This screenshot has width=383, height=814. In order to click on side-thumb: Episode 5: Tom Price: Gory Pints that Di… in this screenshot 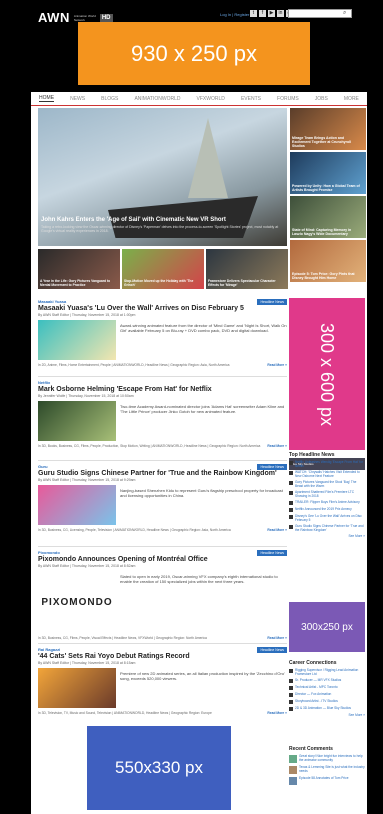, I will do `click(328, 261)`.